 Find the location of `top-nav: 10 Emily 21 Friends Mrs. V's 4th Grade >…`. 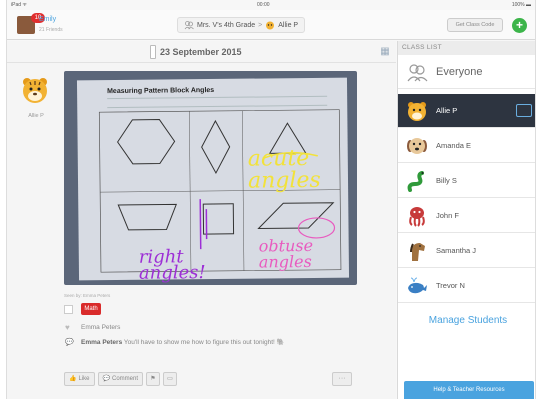

top-nav: 10 Emily 21 Friends Mrs. V's 4th Grade >… is located at coordinates (271, 25).